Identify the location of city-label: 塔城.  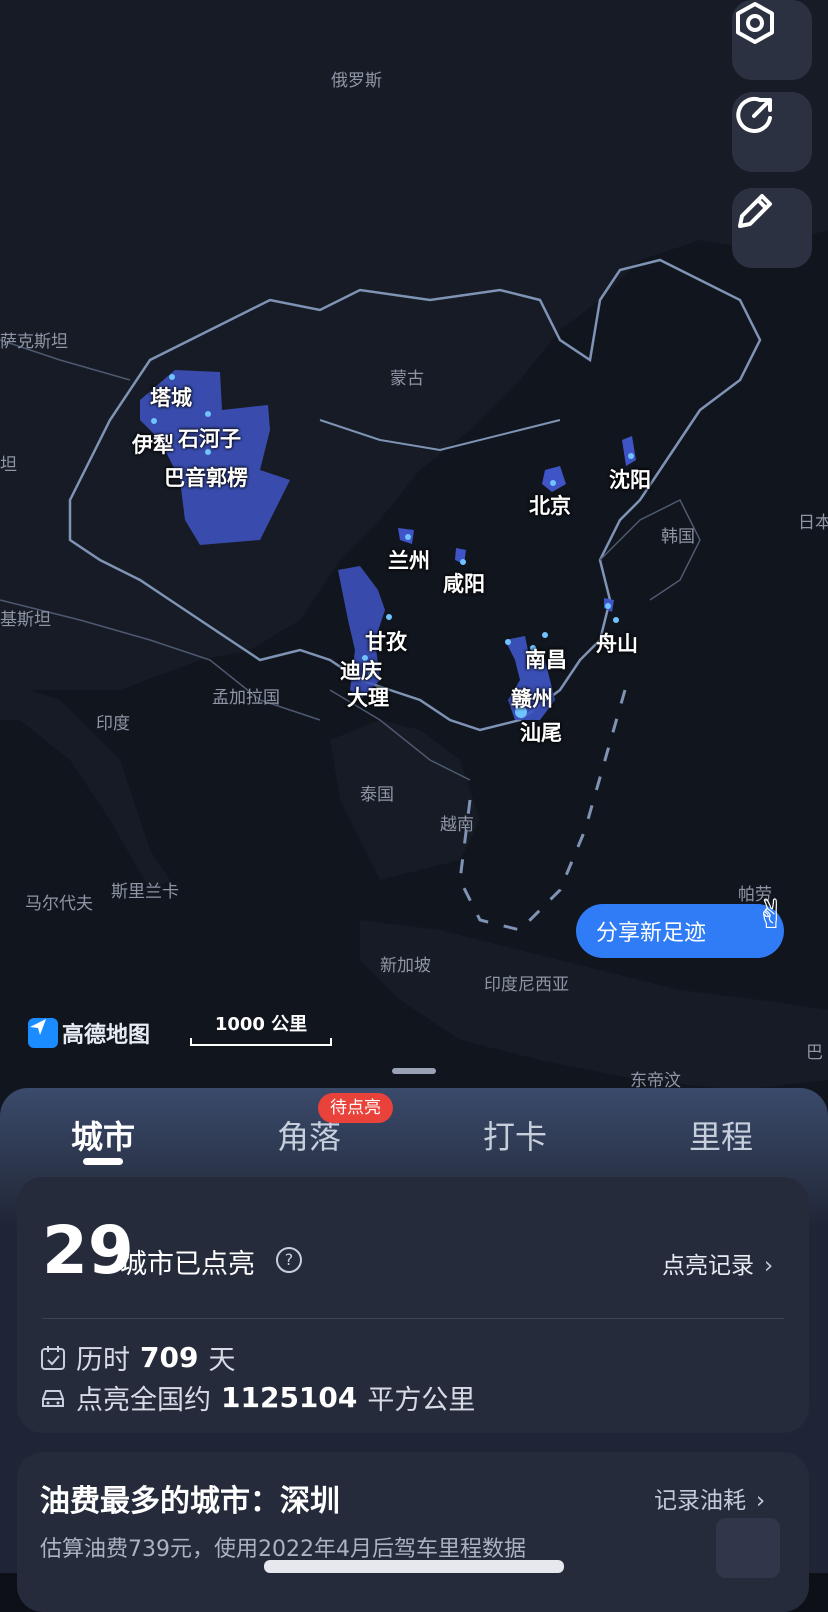
(171, 397).